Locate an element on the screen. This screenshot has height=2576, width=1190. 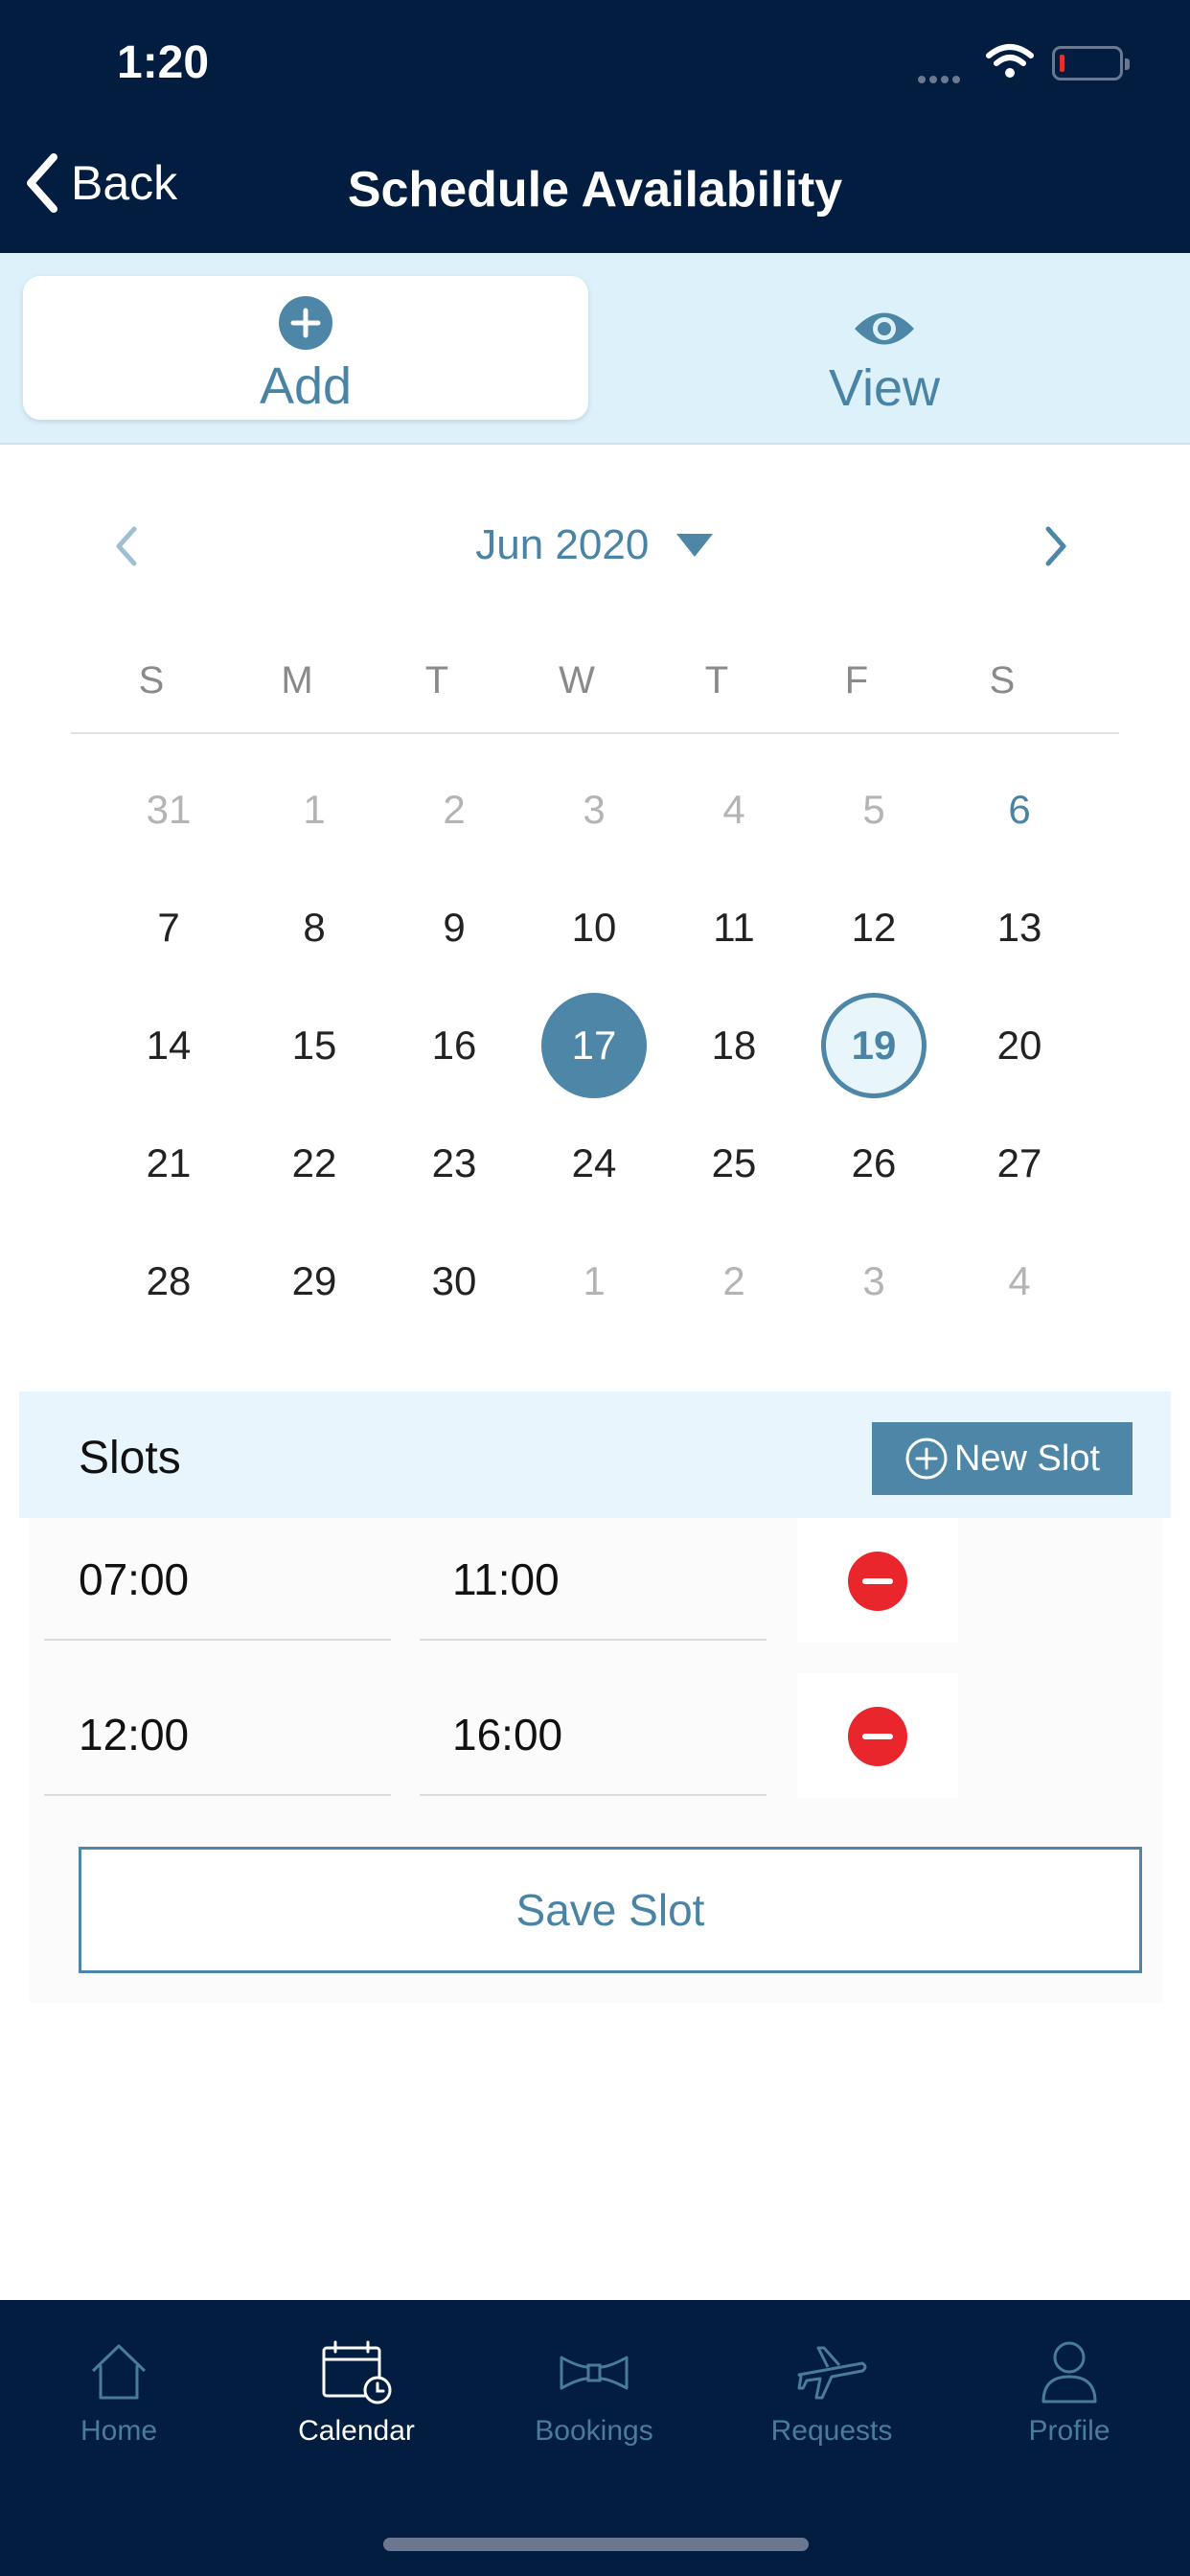
calendar-day: 13 is located at coordinates (1019, 927).